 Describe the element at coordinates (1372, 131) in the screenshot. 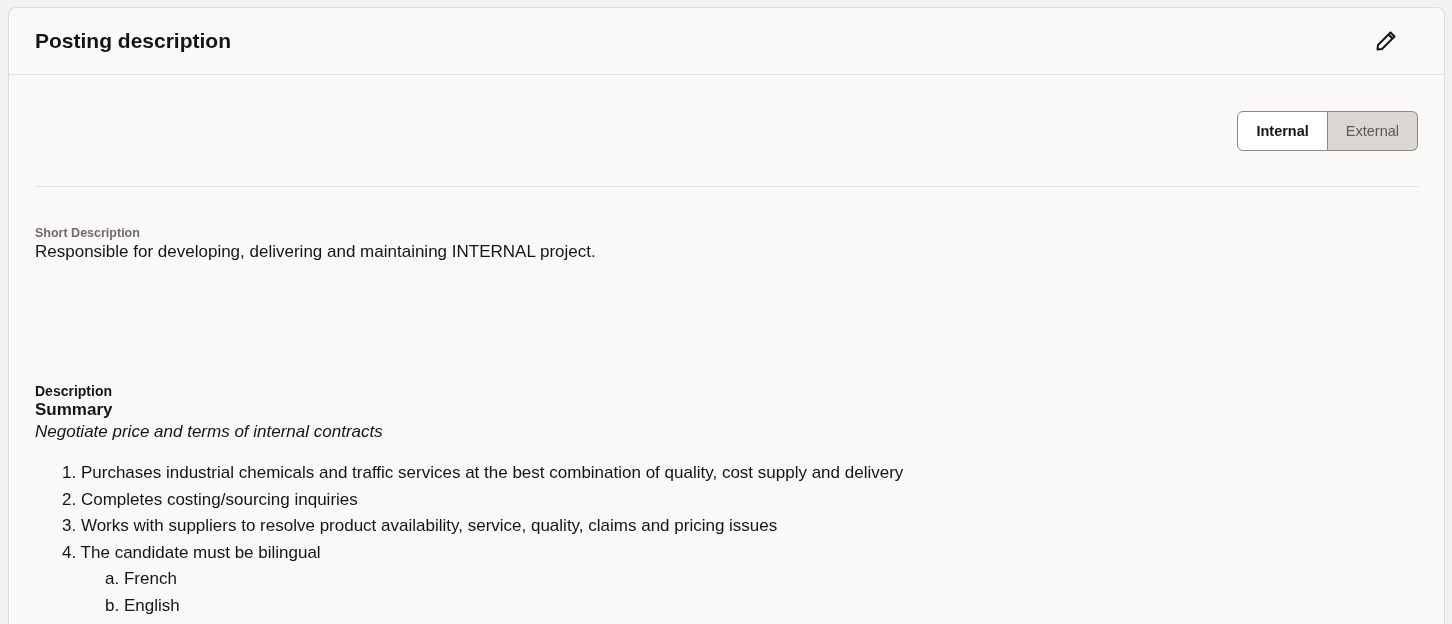

I see `segment-tab: External` at that location.